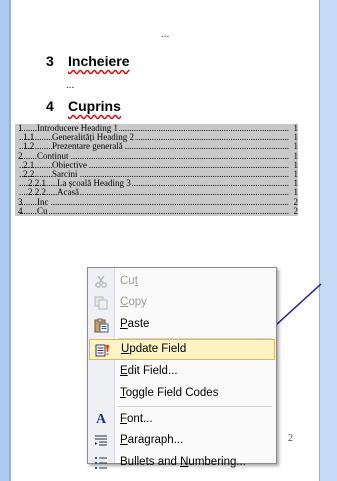  Describe the element at coordinates (169, 393) in the screenshot. I see `menu-item-label: Toggle Field Codes` at that location.